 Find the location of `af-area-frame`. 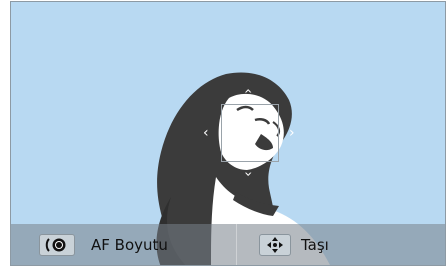

af-area-frame is located at coordinates (250, 133).